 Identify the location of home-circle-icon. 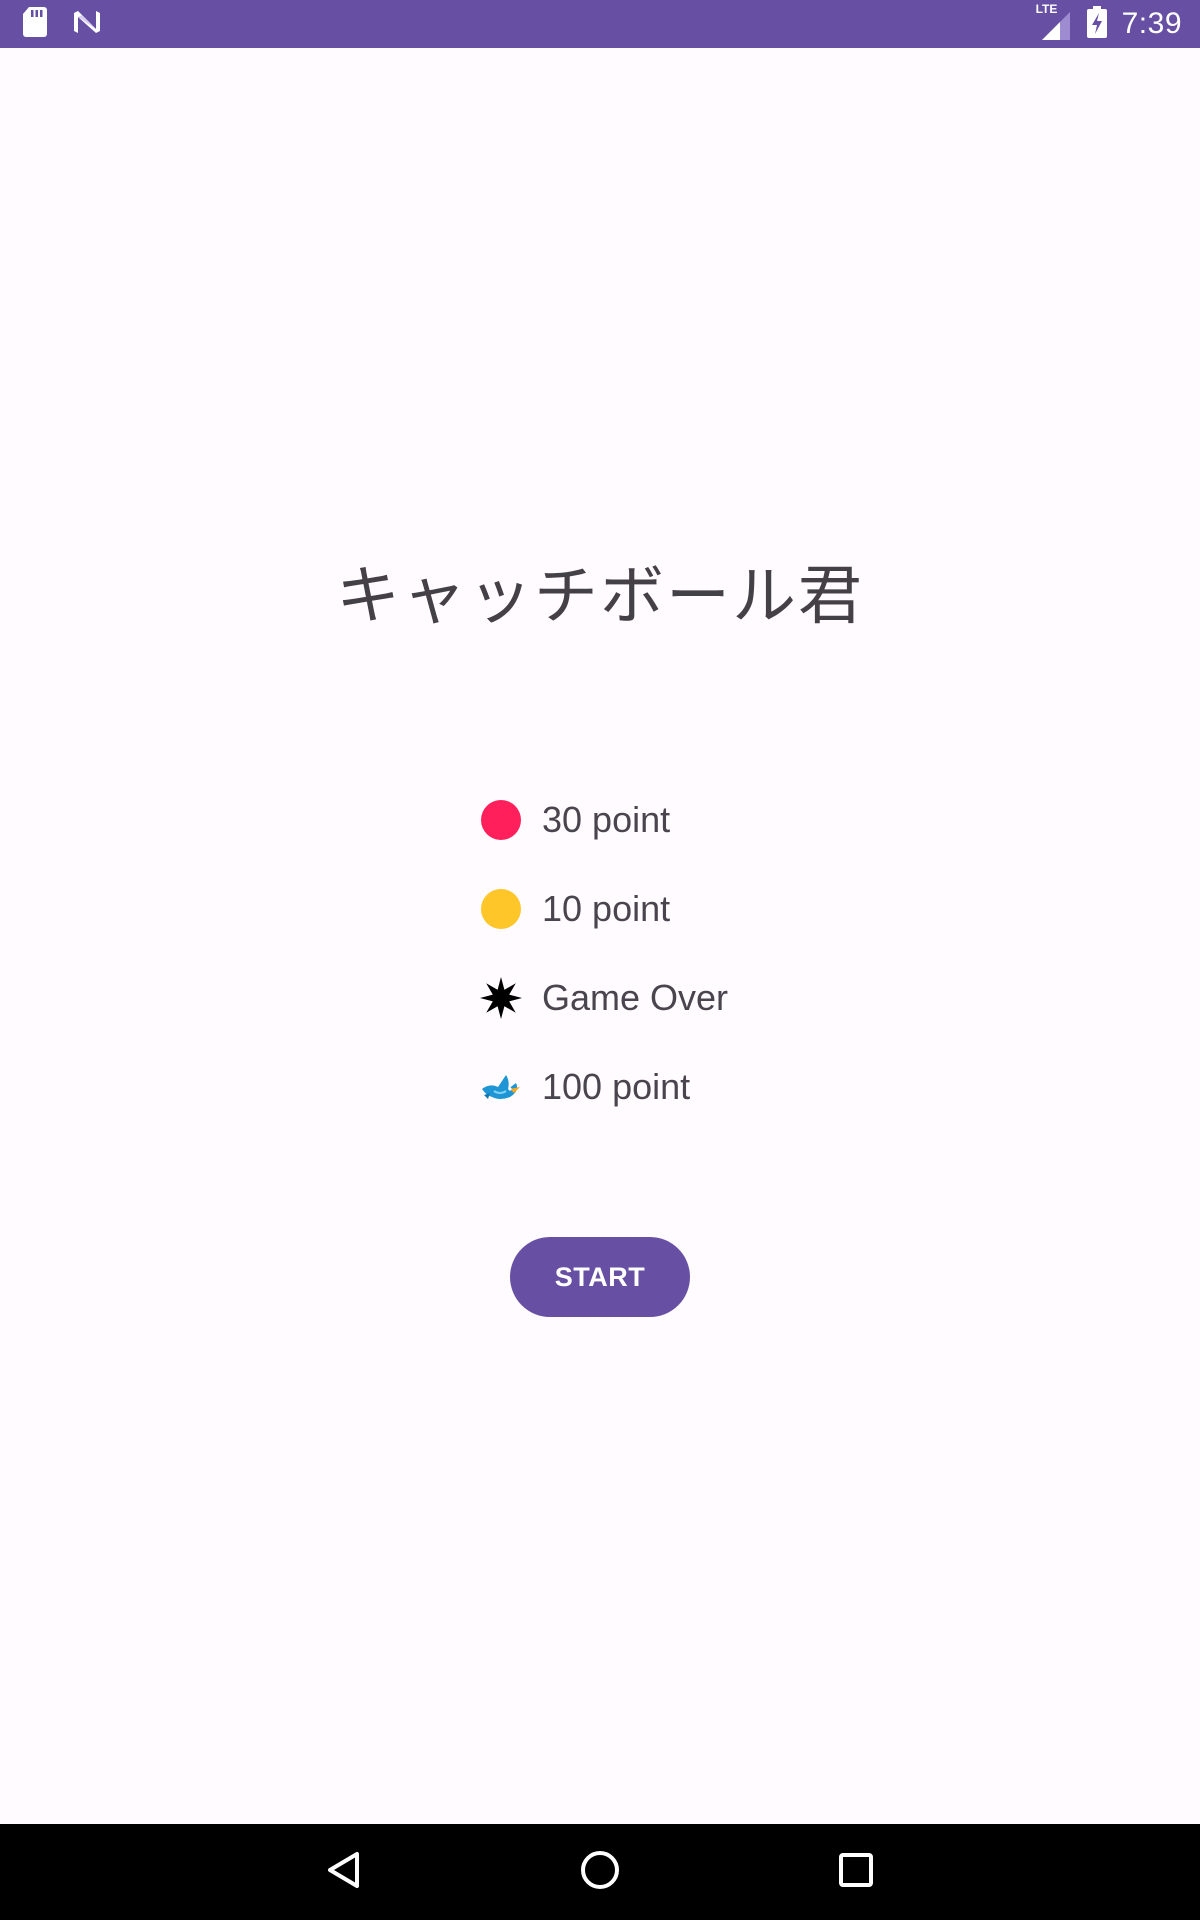
(600, 1872).